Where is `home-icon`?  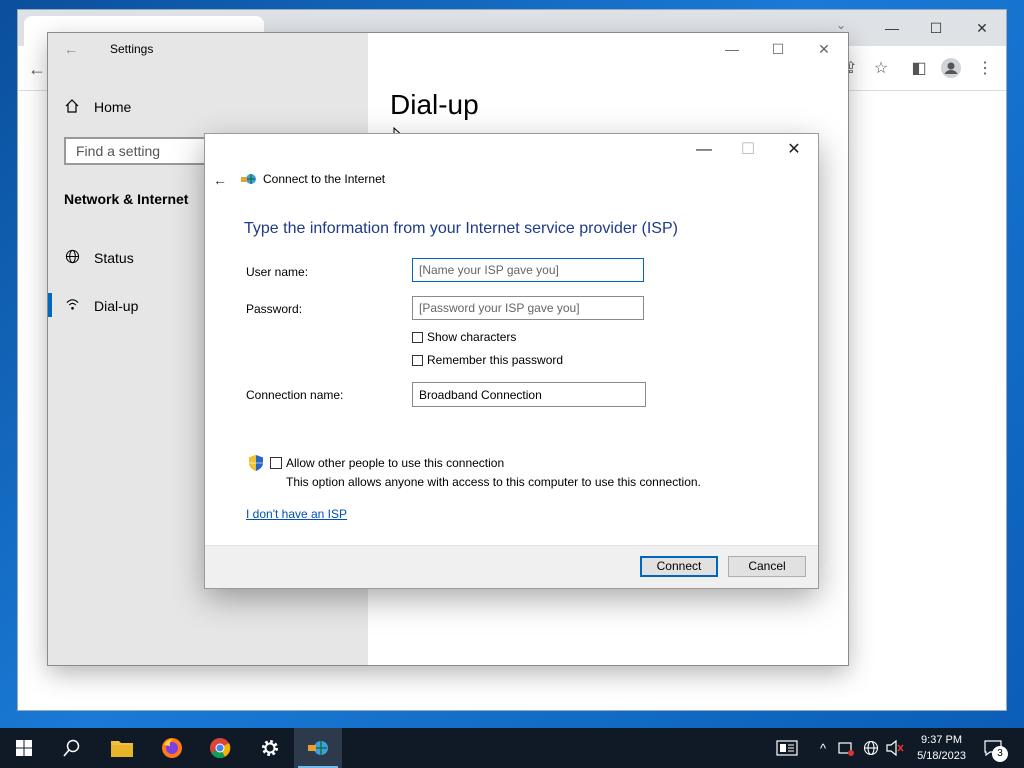
home-icon is located at coordinates (72, 107).